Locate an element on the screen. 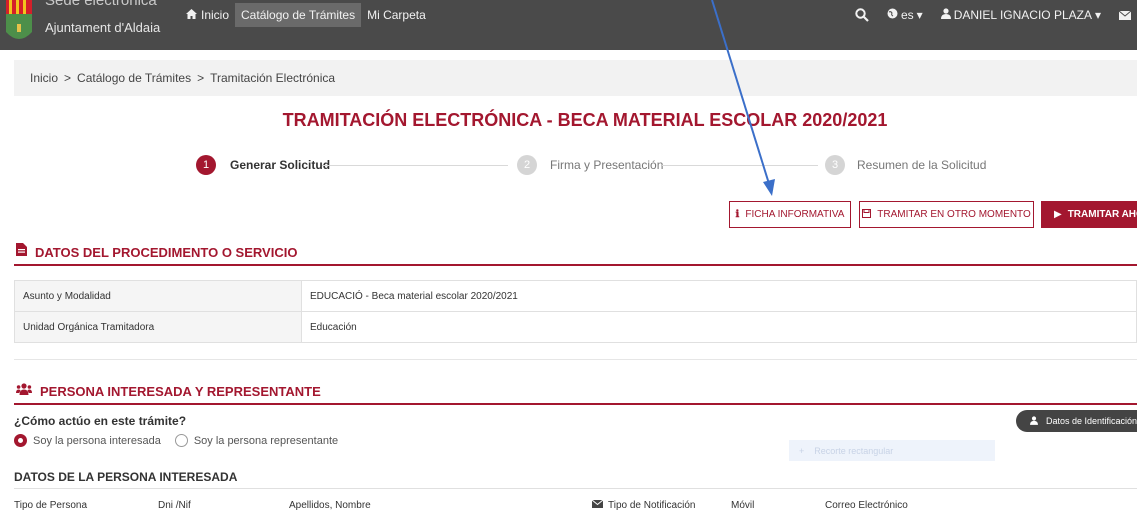 This screenshot has height=513, width=1137. sede-title: Sede electrónica is located at coordinates (101, 4).